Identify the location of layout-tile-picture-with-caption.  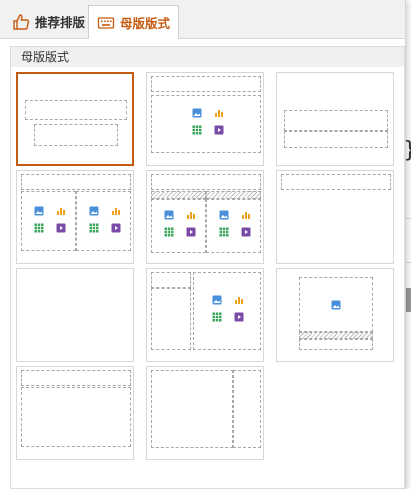
(335, 315).